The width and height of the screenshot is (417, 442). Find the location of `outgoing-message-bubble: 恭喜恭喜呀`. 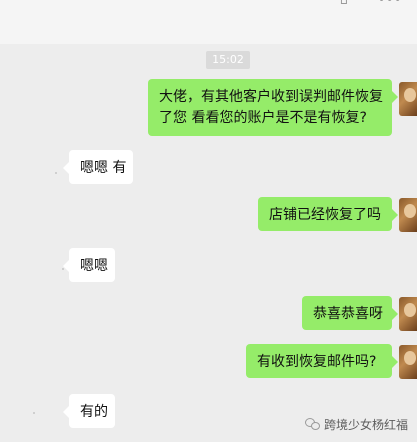

outgoing-message-bubble: 恭喜恭喜呀 is located at coordinates (350, 313).